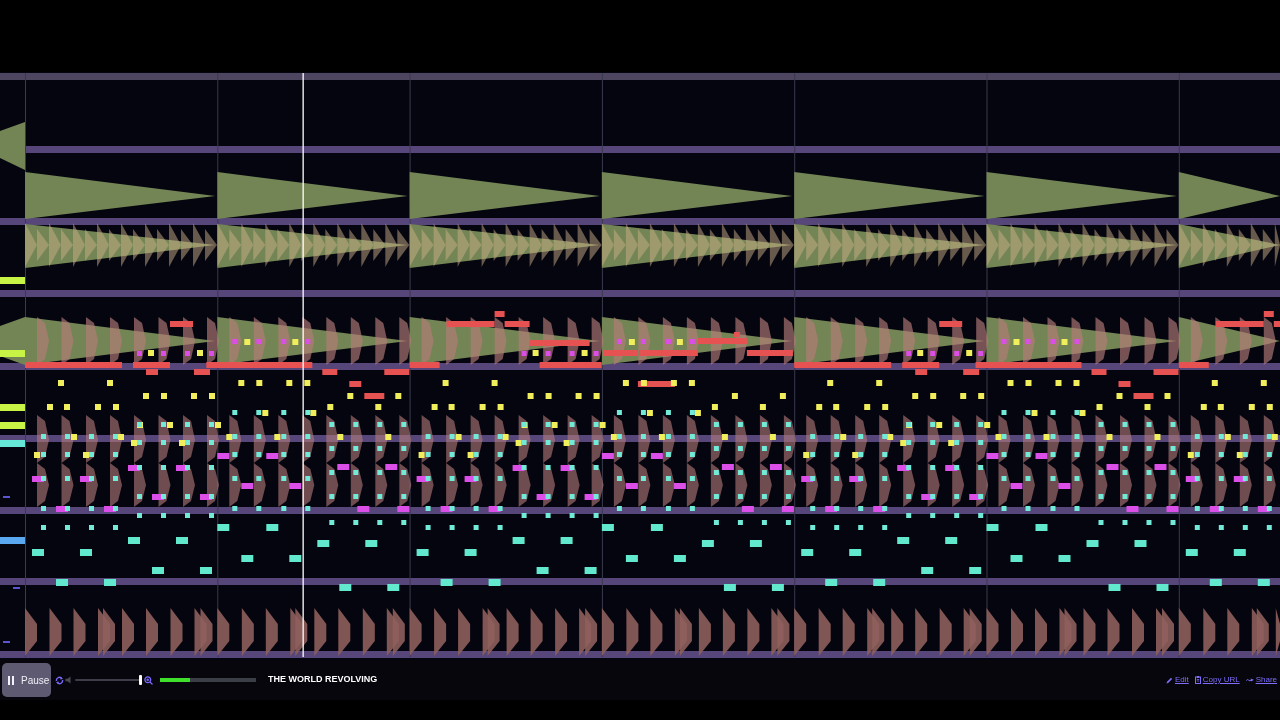 Image resolution: width=1280 pixels, height=720 pixels. Describe the element at coordinates (1177, 680) in the screenshot. I see `edit-link: Edit` at that location.